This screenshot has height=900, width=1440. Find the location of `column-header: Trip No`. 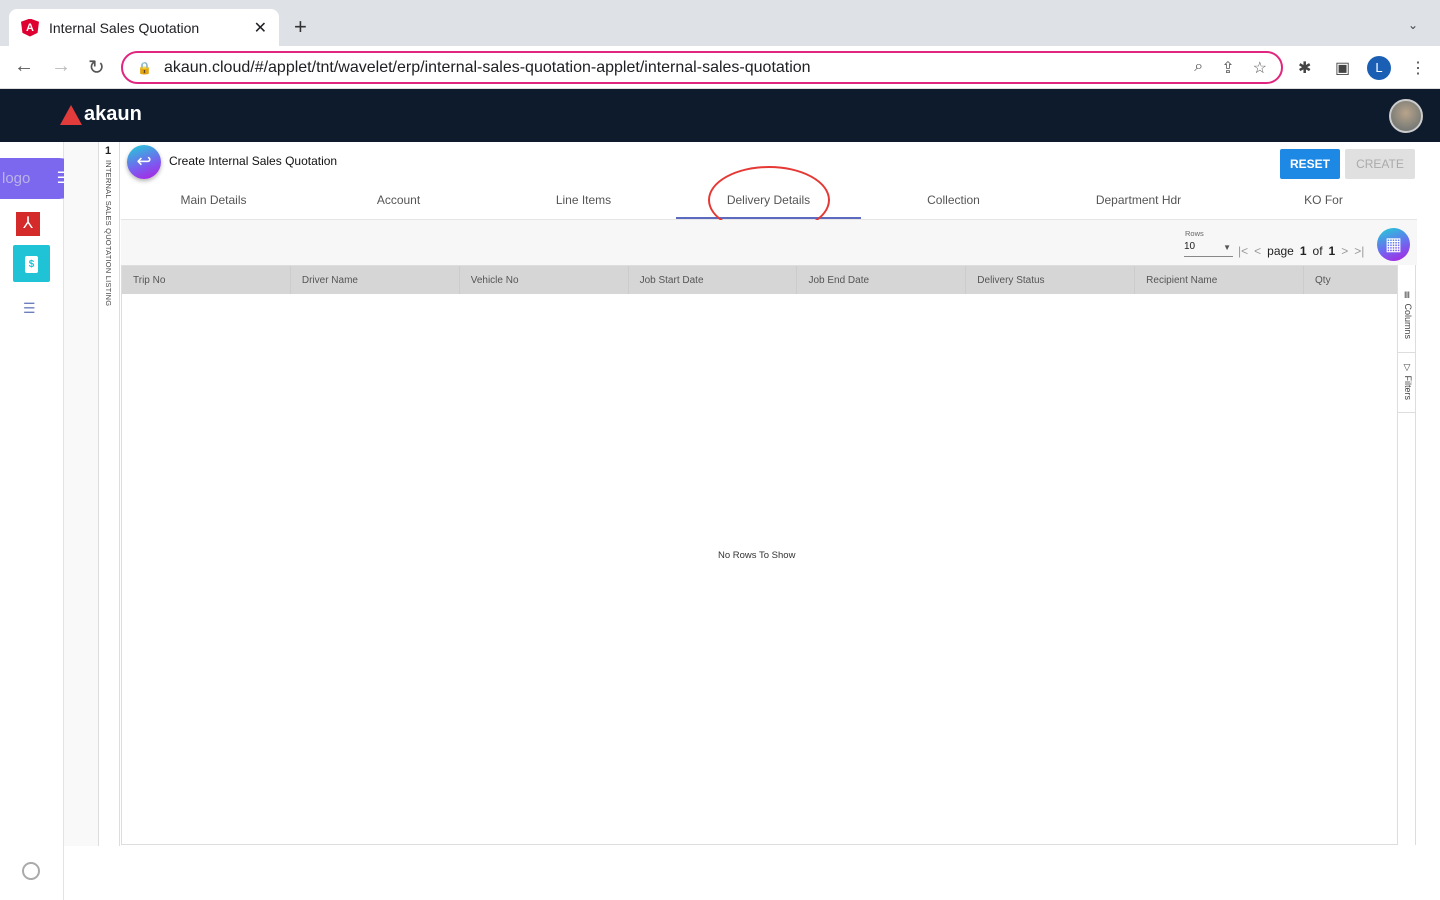

column-header: Trip No is located at coordinates (206, 280).